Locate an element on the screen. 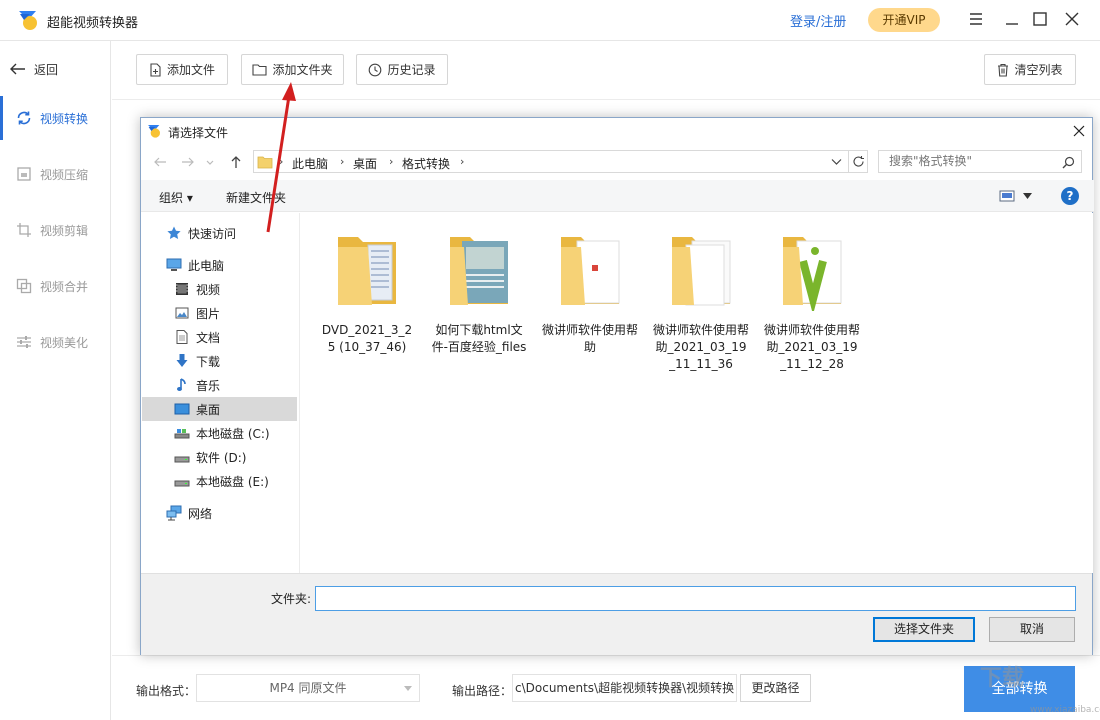  clear-list-button: 清空列表 is located at coordinates (1030, 69).